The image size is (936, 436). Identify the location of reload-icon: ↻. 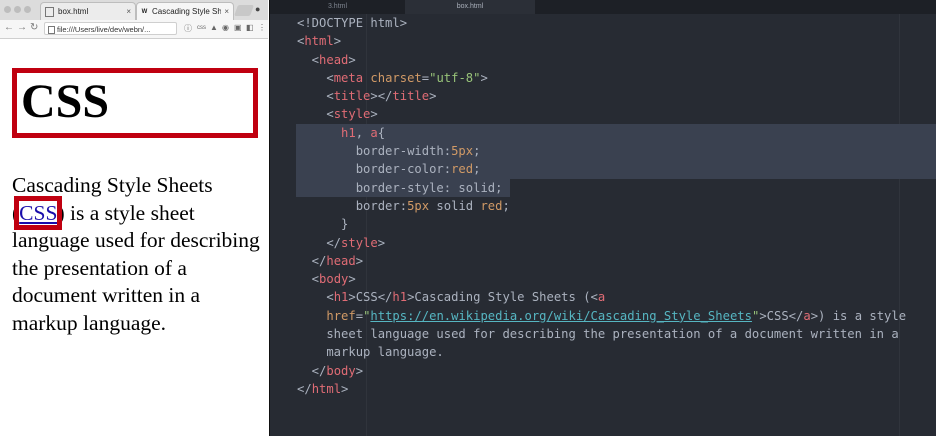
(34, 27).